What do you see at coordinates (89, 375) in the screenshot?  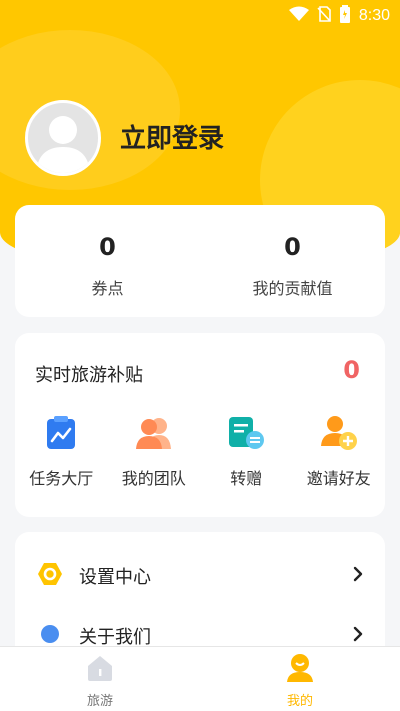 I see `subsidy-title: 实时旅游补贴` at bounding box center [89, 375].